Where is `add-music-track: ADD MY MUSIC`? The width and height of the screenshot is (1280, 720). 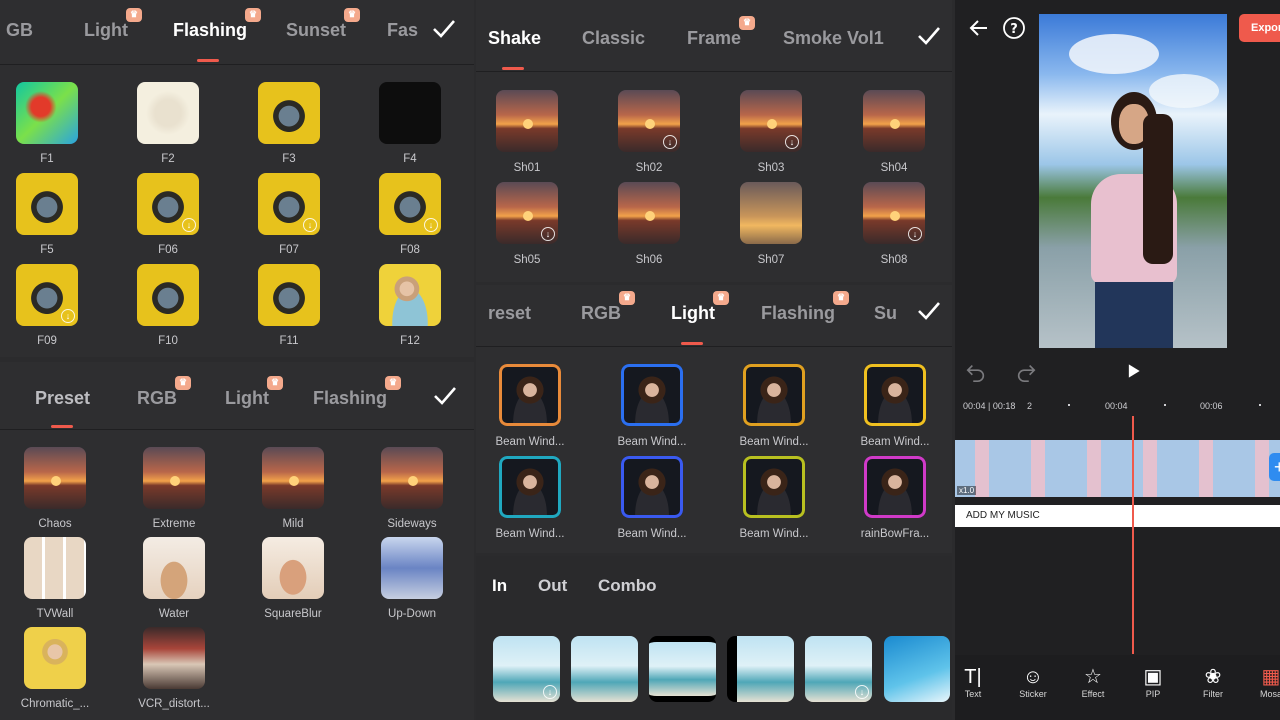
add-music-track: ADD MY MUSIC is located at coordinates (1117, 516).